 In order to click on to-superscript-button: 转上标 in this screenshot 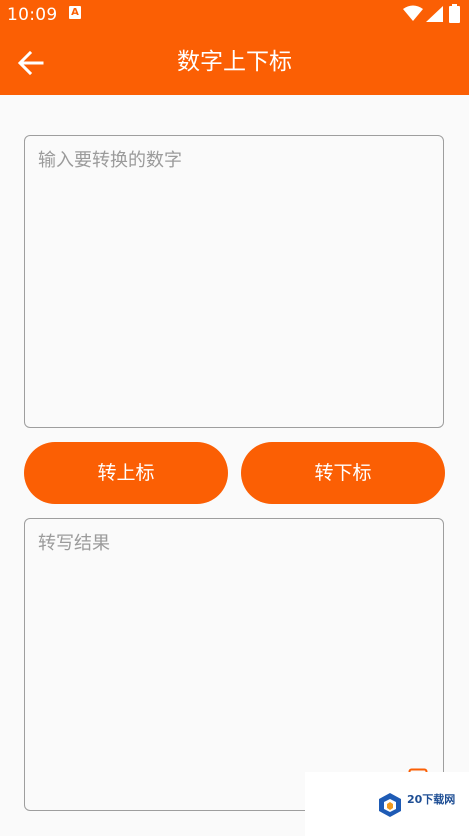, I will do `click(126, 473)`.